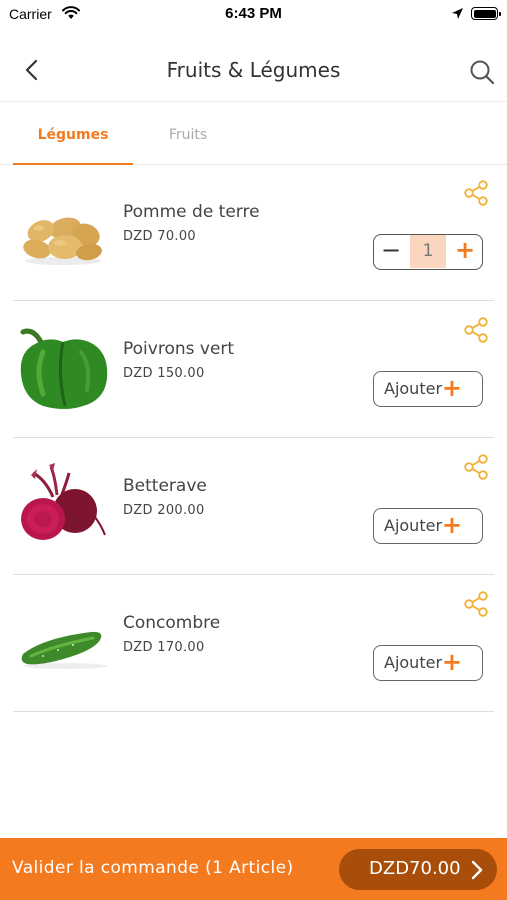 This screenshot has height=900, width=507. What do you see at coordinates (465, 251) in the screenshot?
I see `increment-button: +` at bounding box center [465, 251].